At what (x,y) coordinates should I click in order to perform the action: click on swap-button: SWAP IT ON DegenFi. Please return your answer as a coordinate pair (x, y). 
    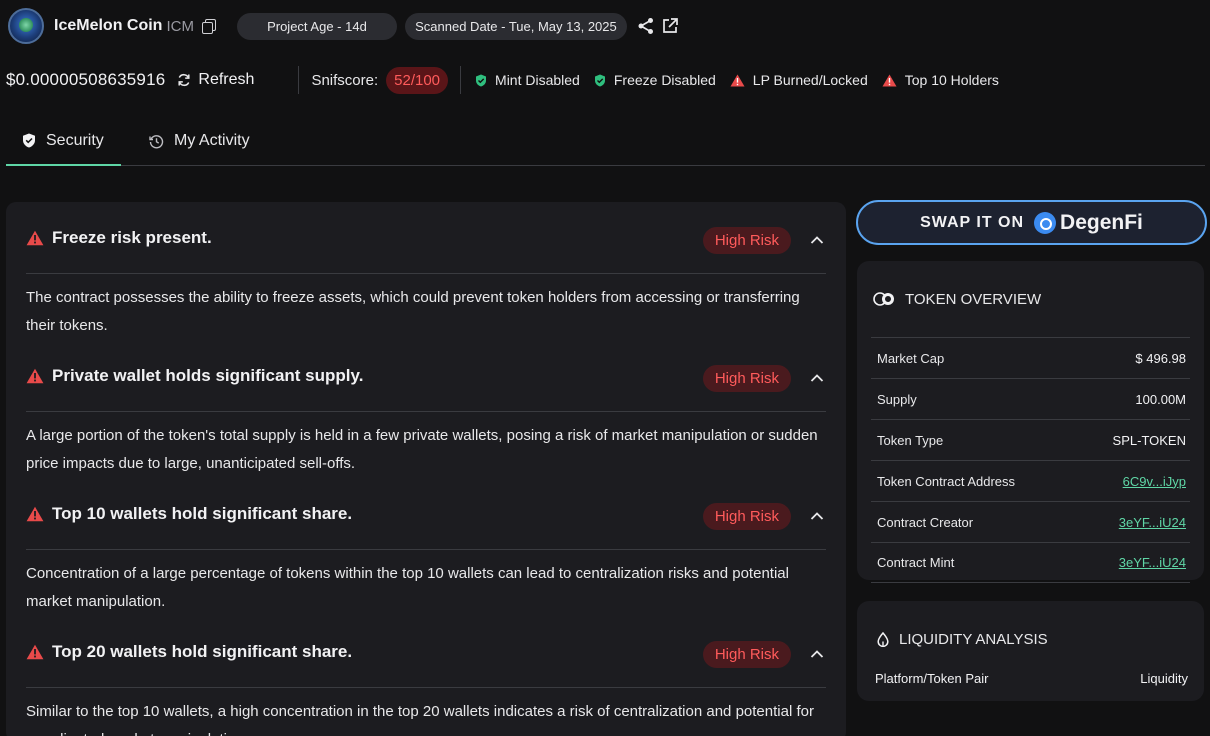
    Looking at the image, I should click on (1031, 222).